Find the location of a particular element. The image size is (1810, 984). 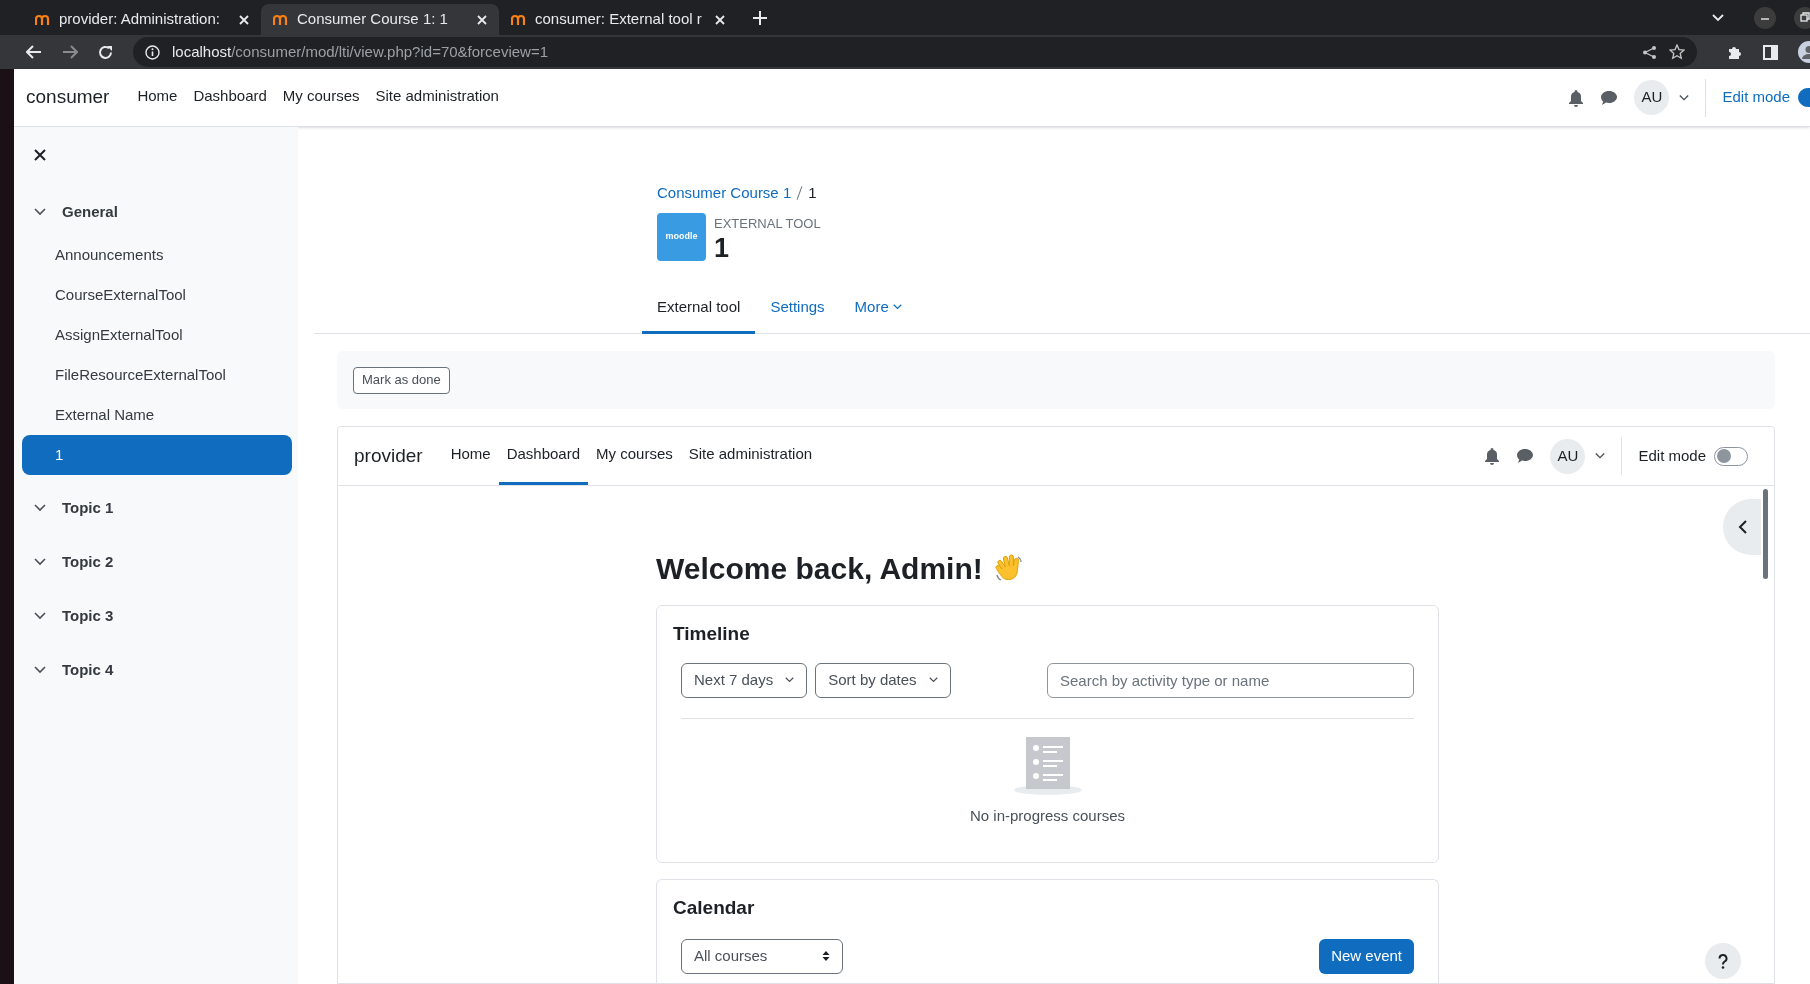

search-field: Search by activity type or name is located at coordinates (1230, 680).